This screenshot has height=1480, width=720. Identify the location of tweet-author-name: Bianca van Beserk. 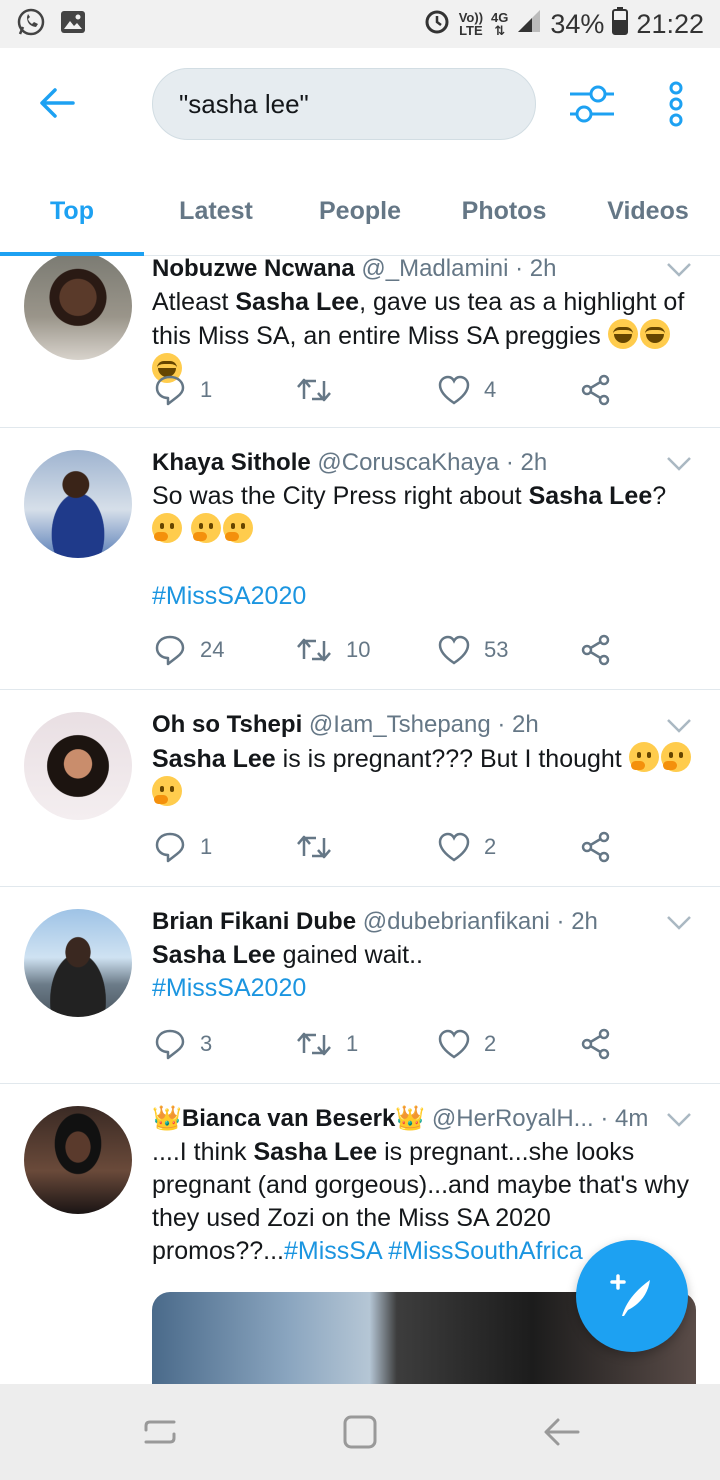
(288, 1118).